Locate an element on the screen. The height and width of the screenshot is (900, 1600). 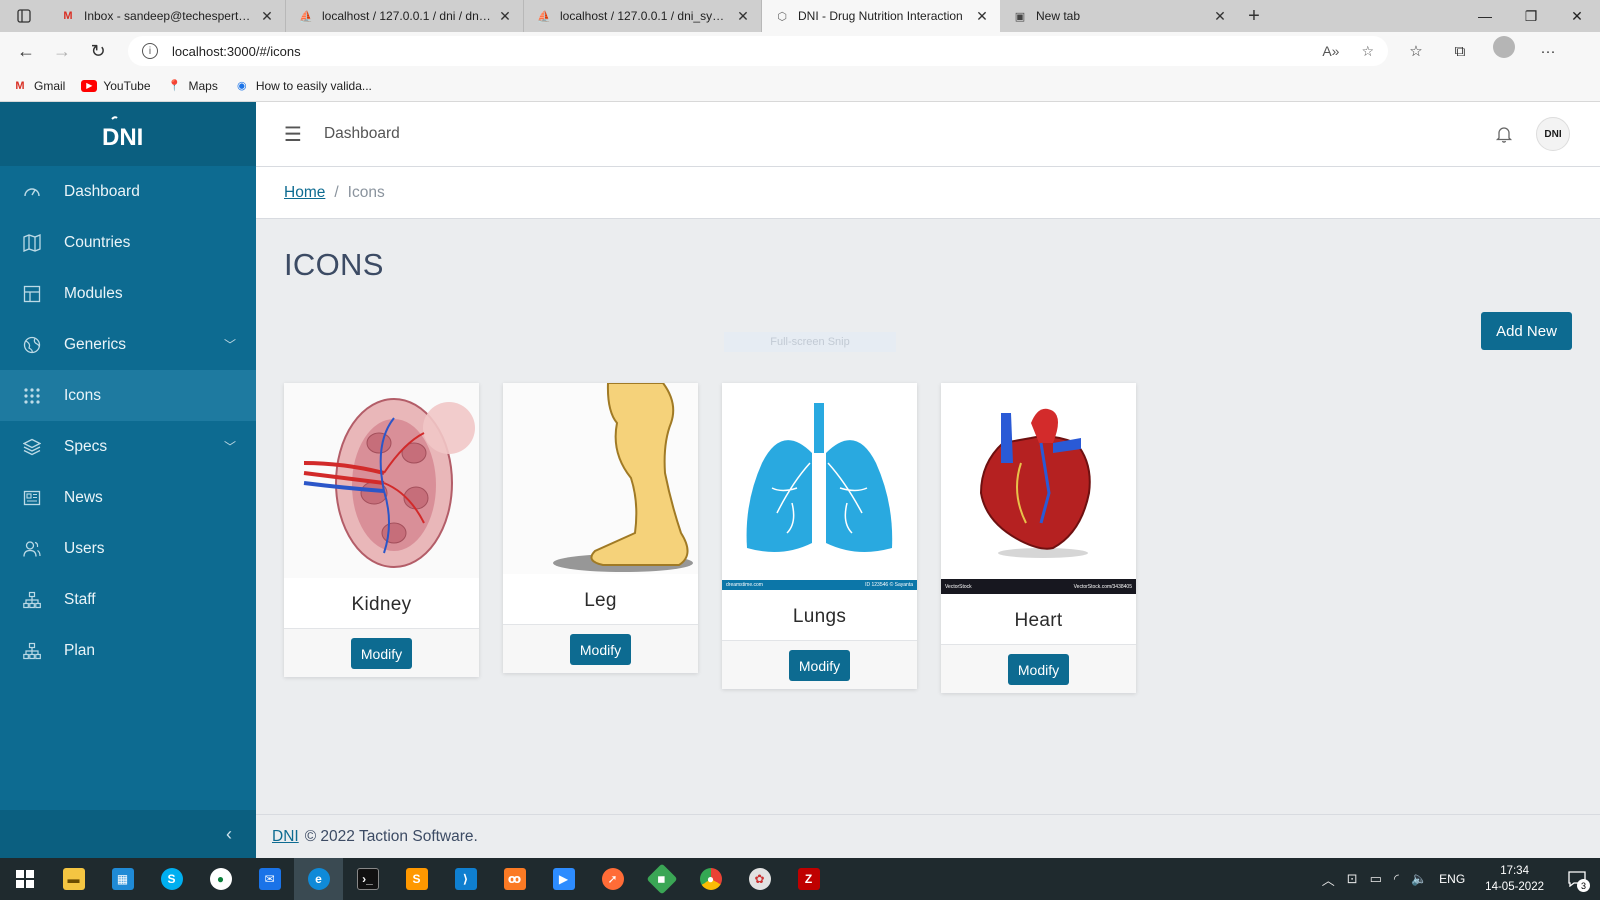
mail-icon: ✉ is located at coordinates (269, 879).